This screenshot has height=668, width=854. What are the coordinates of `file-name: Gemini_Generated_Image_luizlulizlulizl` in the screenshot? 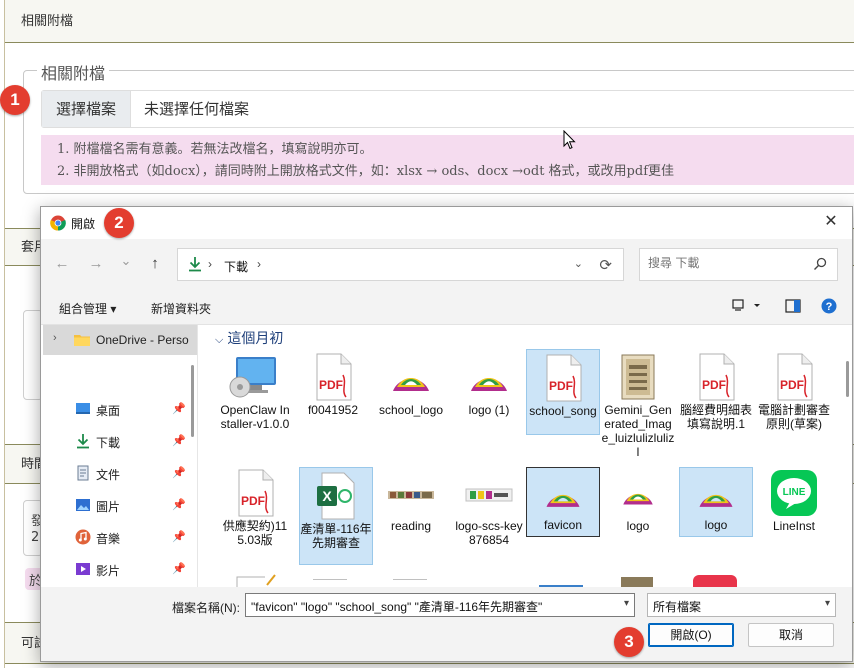 It's located at (638, 431).